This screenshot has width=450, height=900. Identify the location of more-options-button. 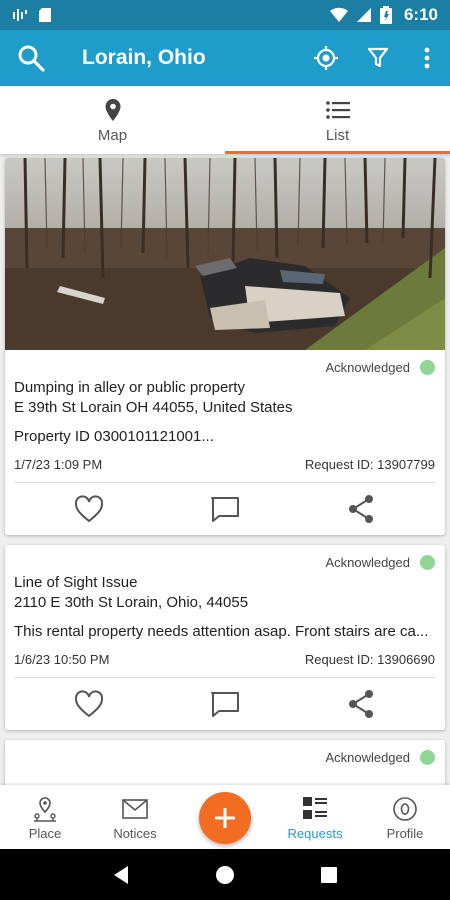
(427, 58).